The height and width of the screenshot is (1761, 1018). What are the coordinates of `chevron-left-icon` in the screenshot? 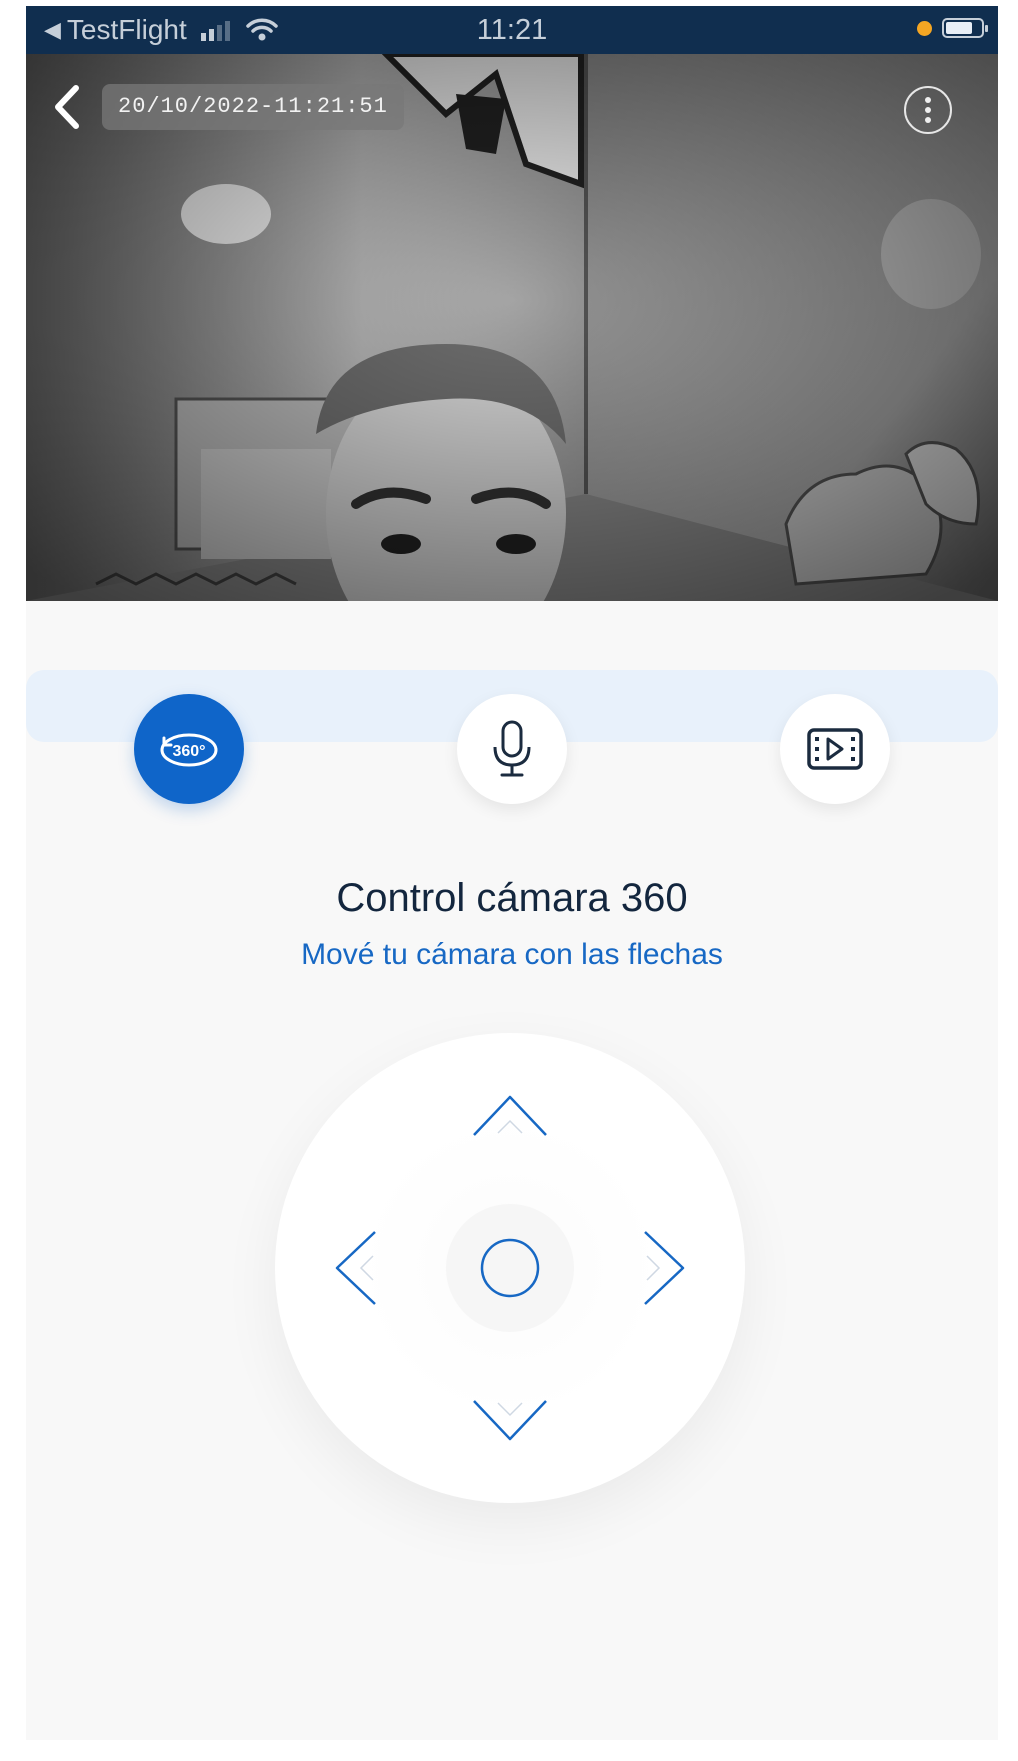 It's located at (67, 107).